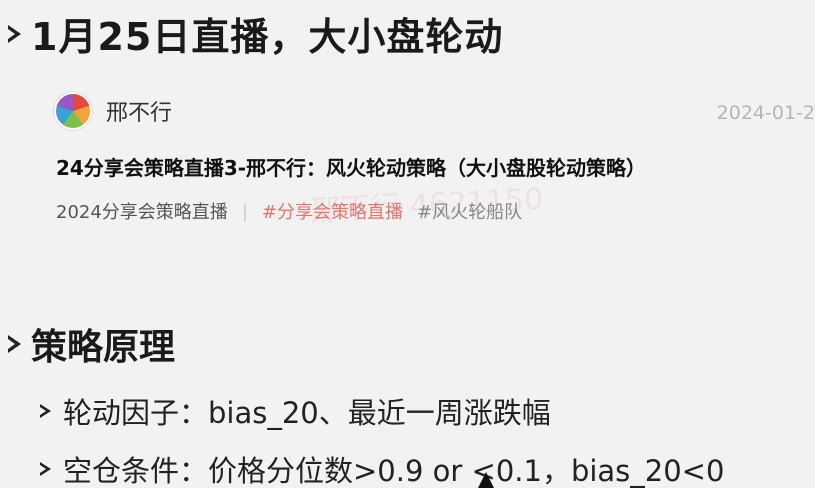 The image size is (815, 488). What do you see at coordinates (469, 211) in the screenshot?
I see `series-tag: #风火轮船队` at bounding box center [469, 211].